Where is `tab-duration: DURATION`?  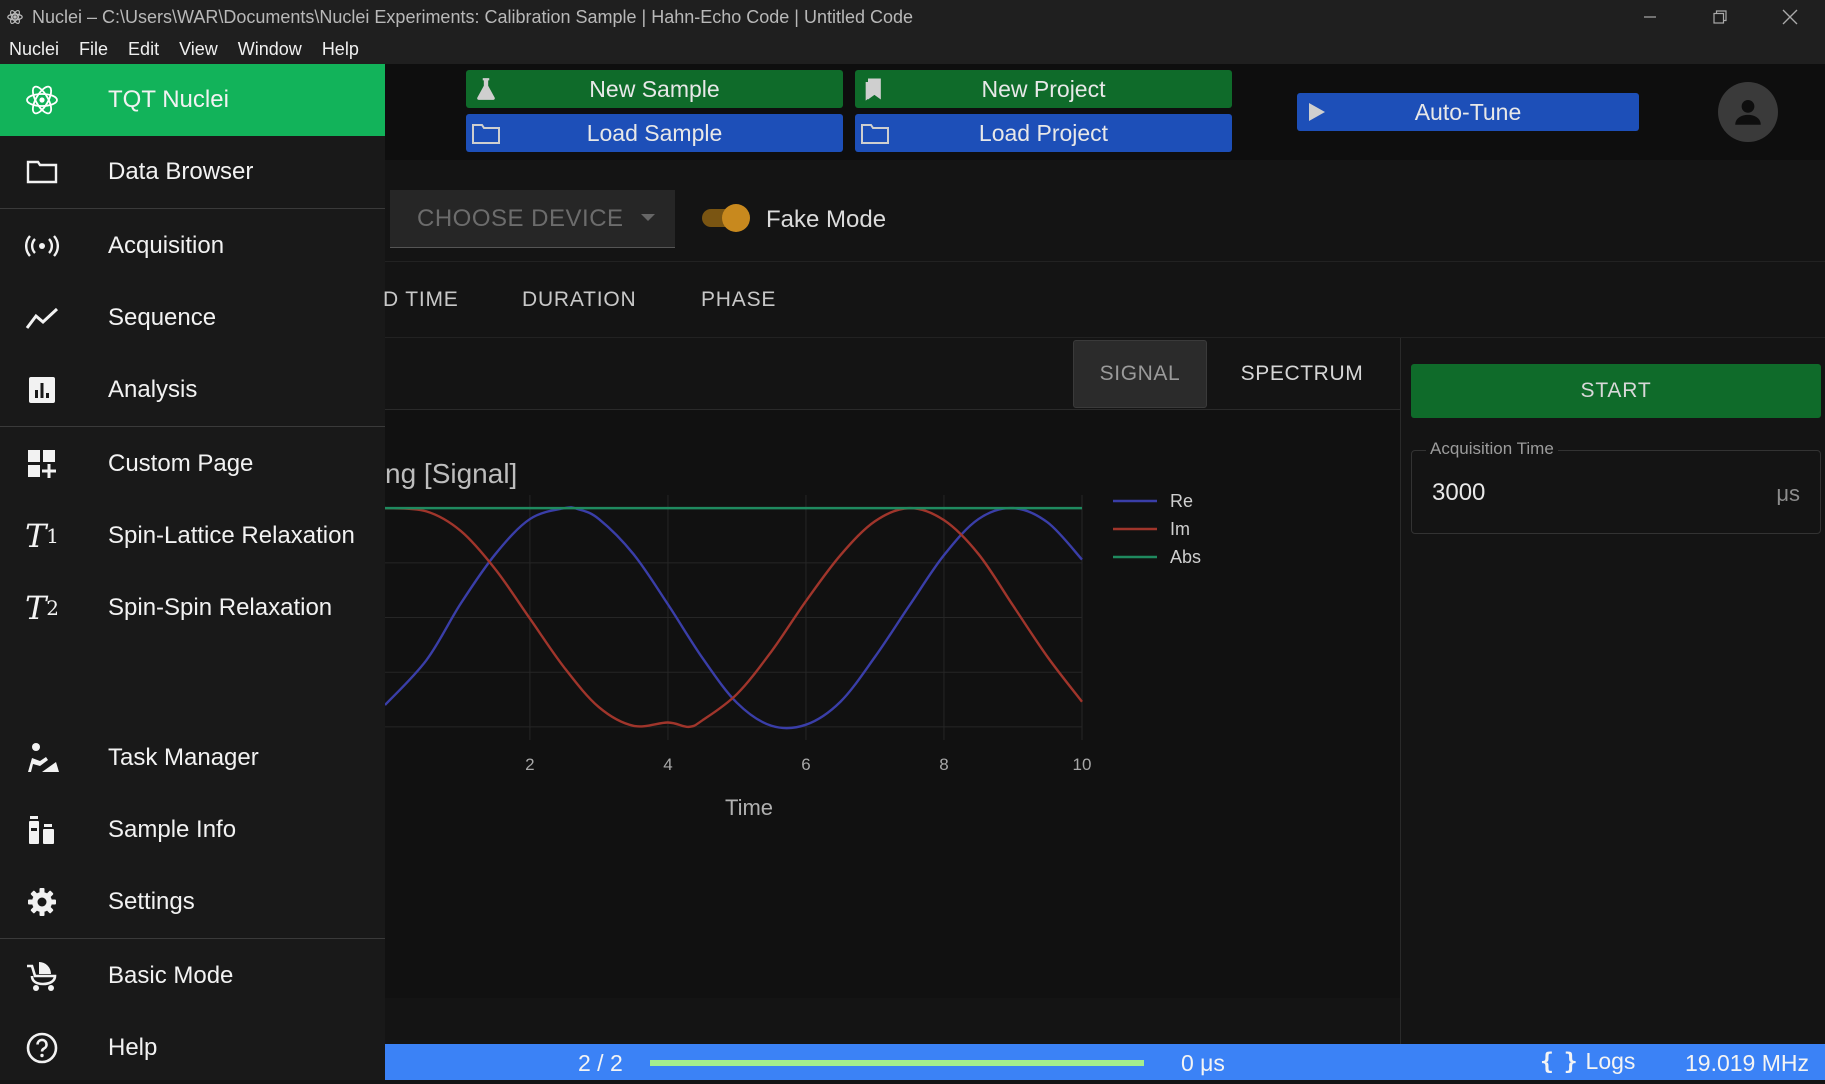
tab-duration: DURATION is located at coordinates (579, 300).